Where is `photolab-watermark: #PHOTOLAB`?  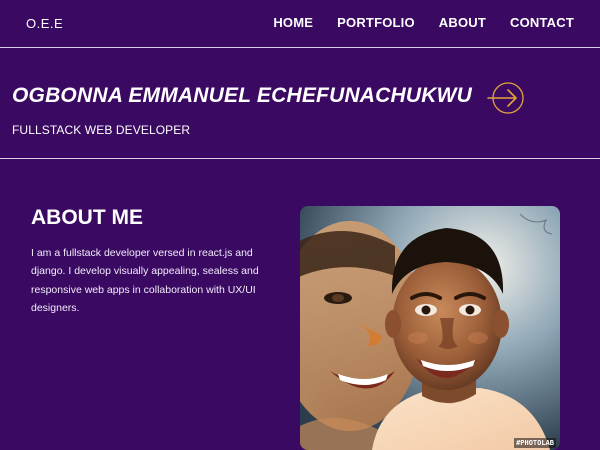
photolab-watermark: #PHOTOLAB is located at coordinates (535, 443).